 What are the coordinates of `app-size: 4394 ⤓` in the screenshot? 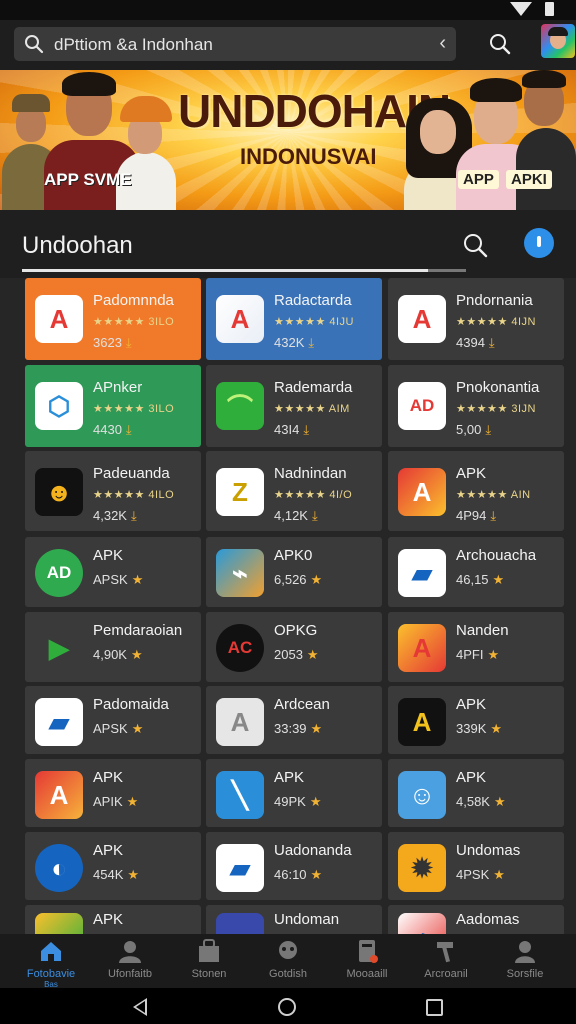 It's located at (475, 343).